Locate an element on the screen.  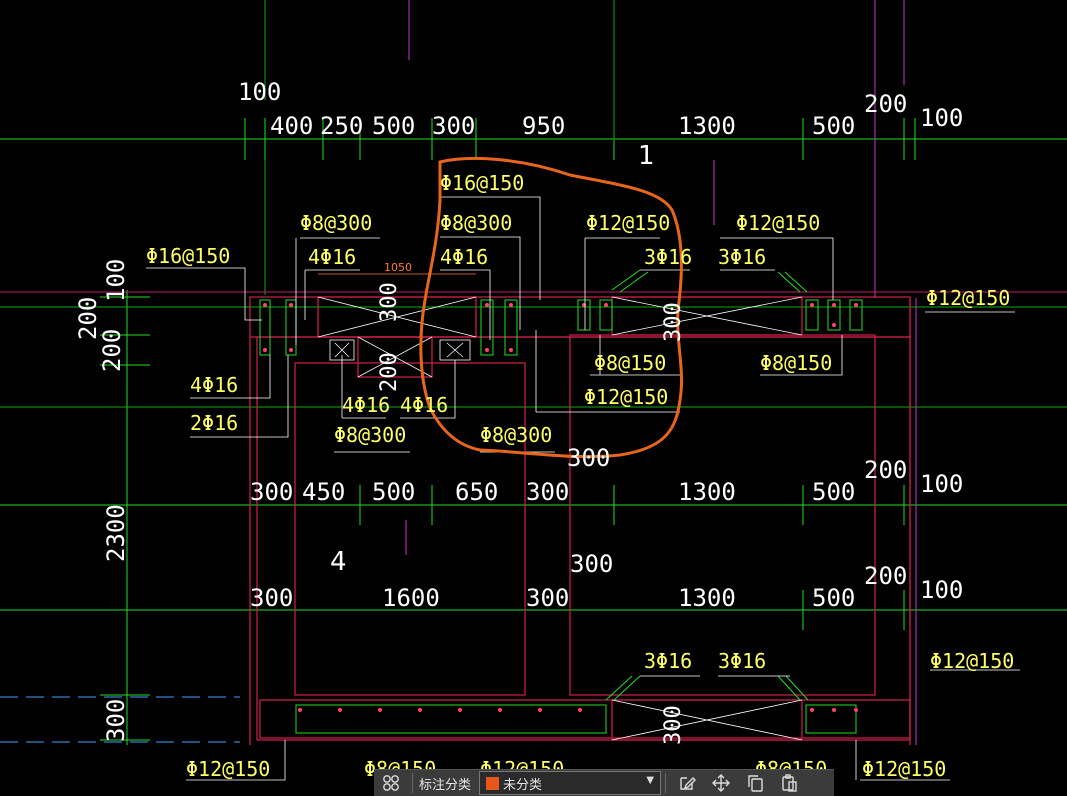
grid-icon is located at coordinates (391, 783).